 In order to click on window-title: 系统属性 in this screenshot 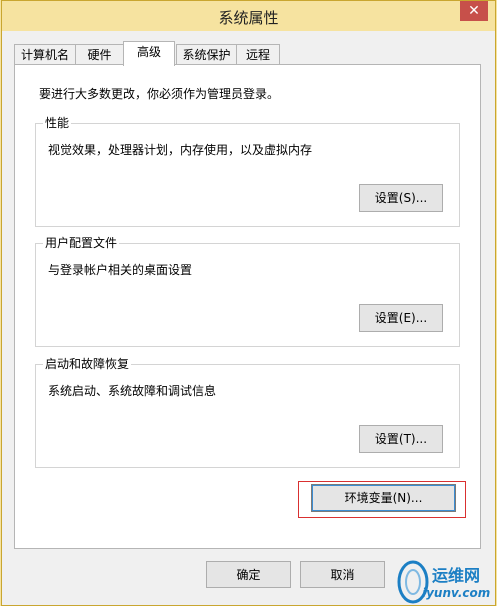, I will do `click(248, 18)`.